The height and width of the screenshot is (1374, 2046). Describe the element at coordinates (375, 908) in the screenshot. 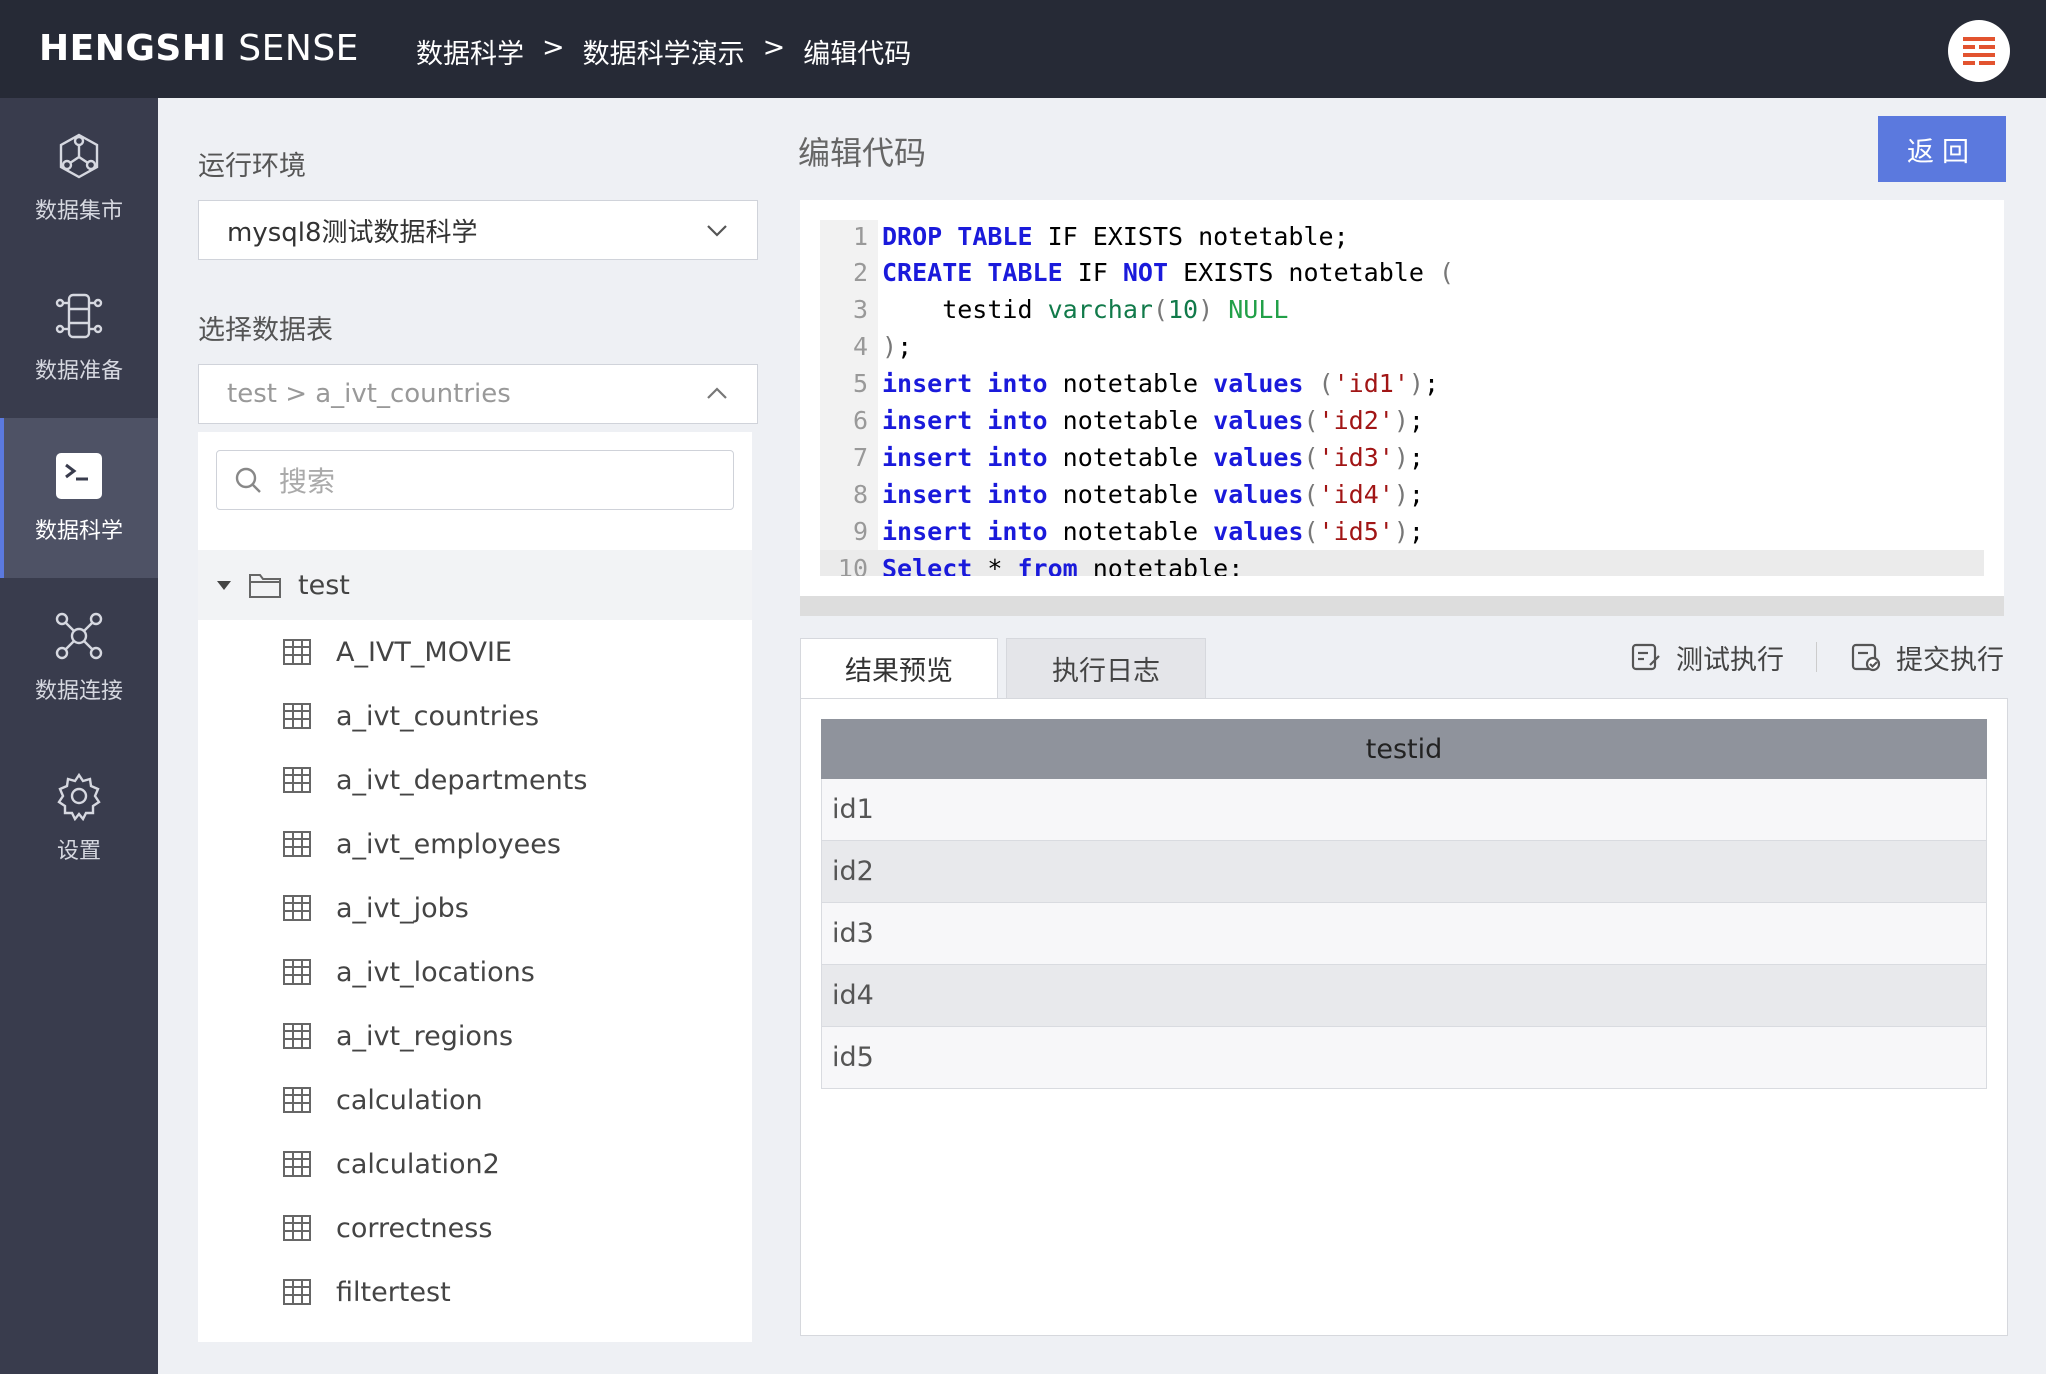

I see `tree-table-item: a_ivt_jobs` at that location.